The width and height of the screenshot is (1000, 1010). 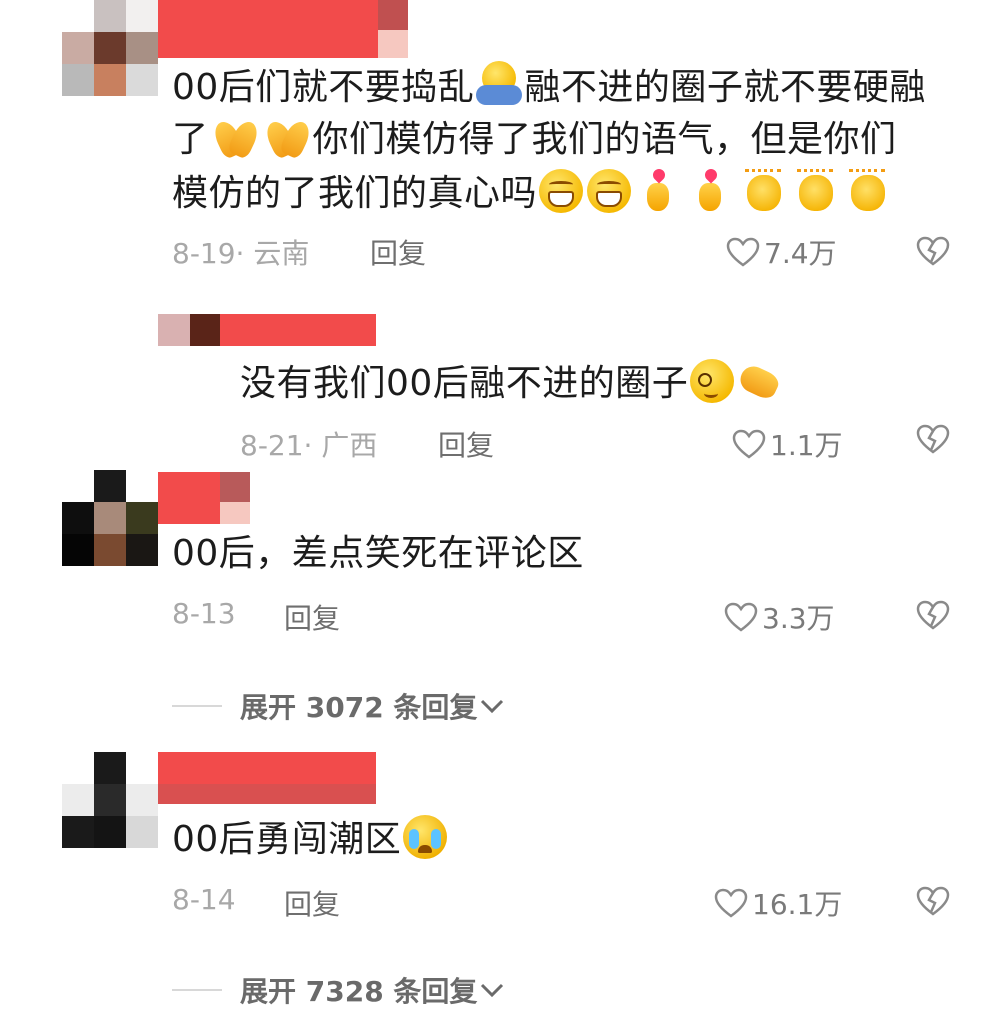 I want to click on pointing-hand-emoji-icon, so click(x=759, y=381).